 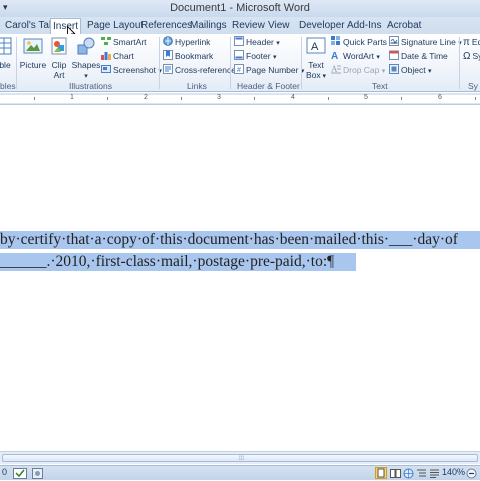 I want to click on tab-carols-tab: Carol's Tab, so click(x=30, y=26).